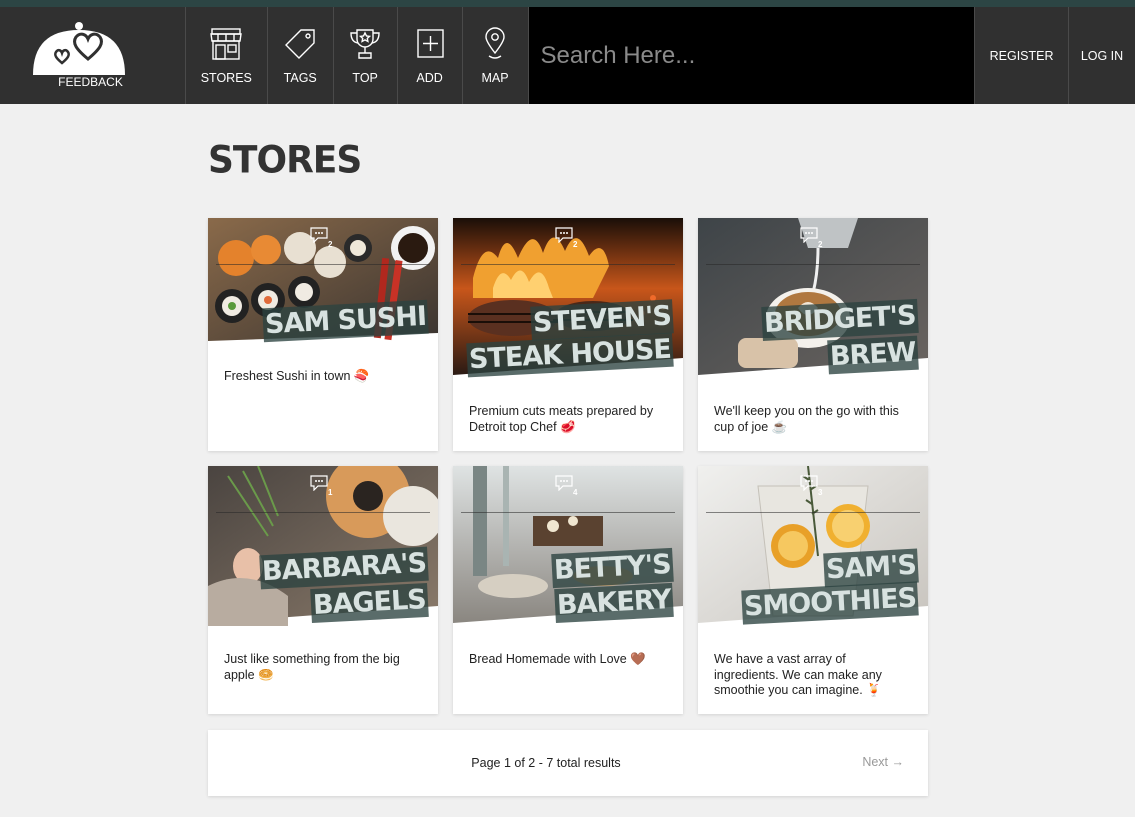 This screenshot has height=817, width=1135. I want to click on search-input, so click(750, 55).